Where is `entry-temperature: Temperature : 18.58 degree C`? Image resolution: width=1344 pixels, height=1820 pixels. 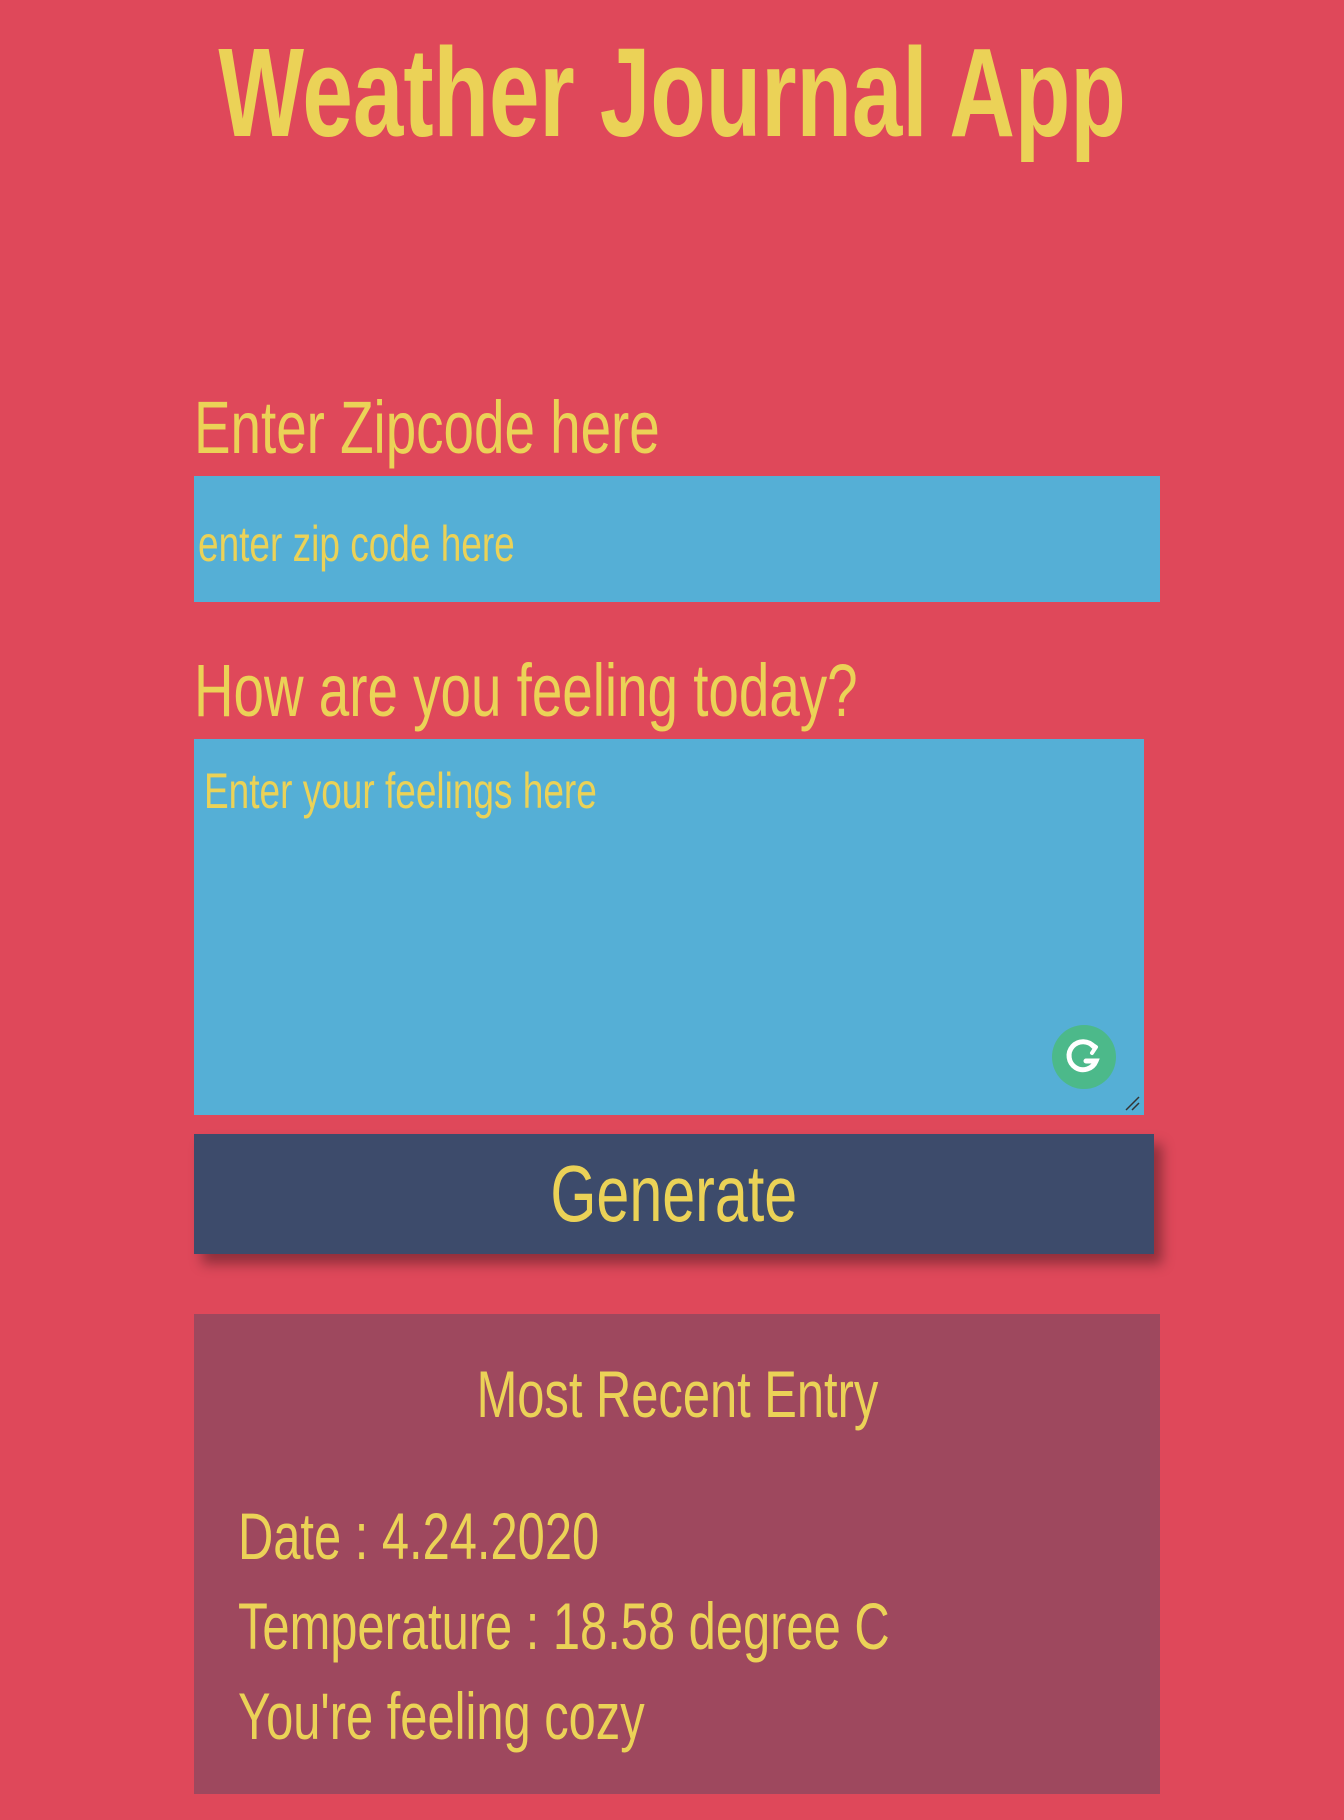
entry-temperature: Temperature : 18.58 degree C is located at coordinates (678, 1626).